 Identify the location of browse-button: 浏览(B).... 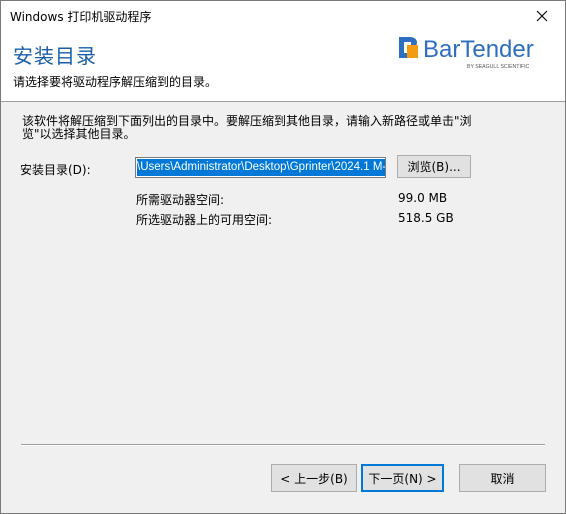
(434, 166).